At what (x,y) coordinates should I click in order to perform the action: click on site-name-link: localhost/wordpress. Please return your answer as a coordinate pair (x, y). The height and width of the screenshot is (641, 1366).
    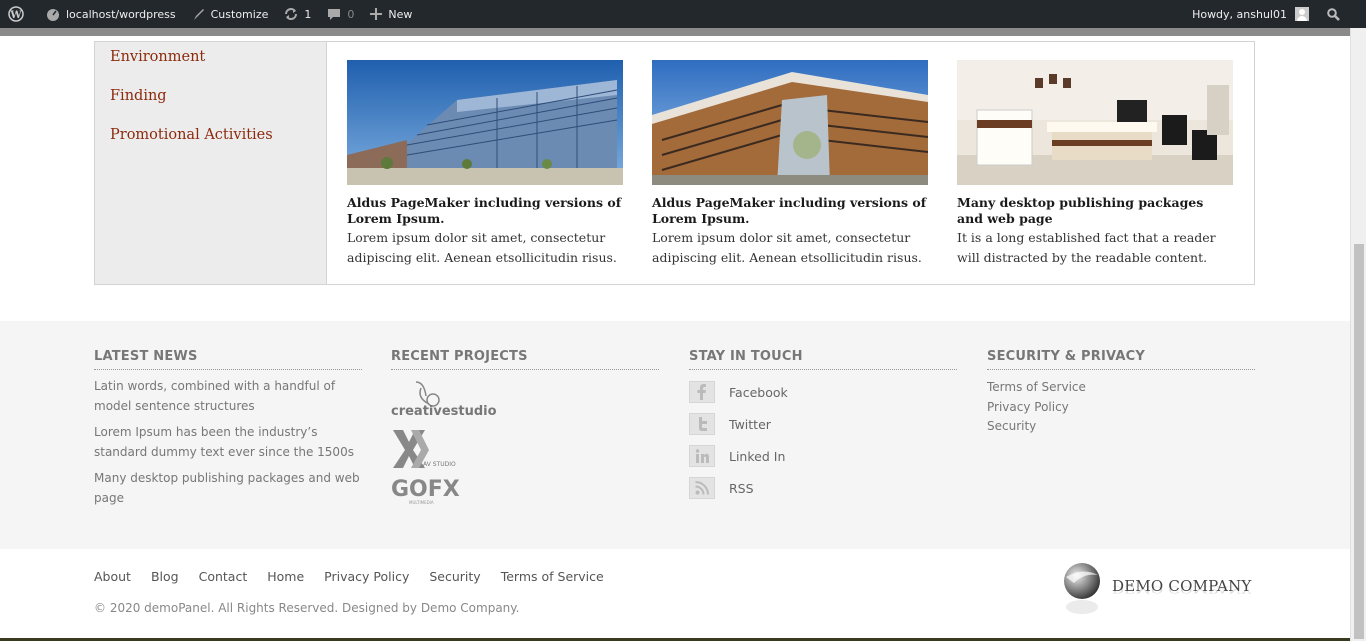
    Looking at the image, I should click on (111, 14).